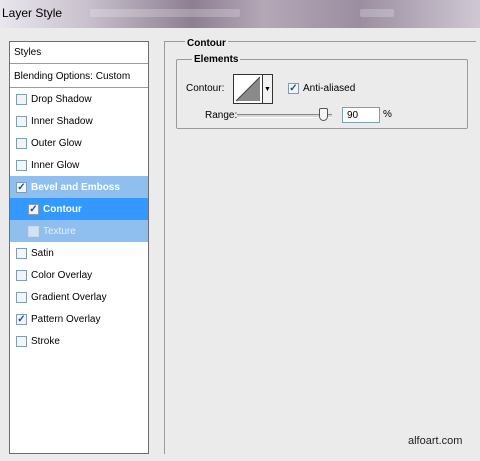 The width and height of the screenshot is (480, 461). I want to click on style-item-drop-shadow: Drop Shadow, so click(79, 99).